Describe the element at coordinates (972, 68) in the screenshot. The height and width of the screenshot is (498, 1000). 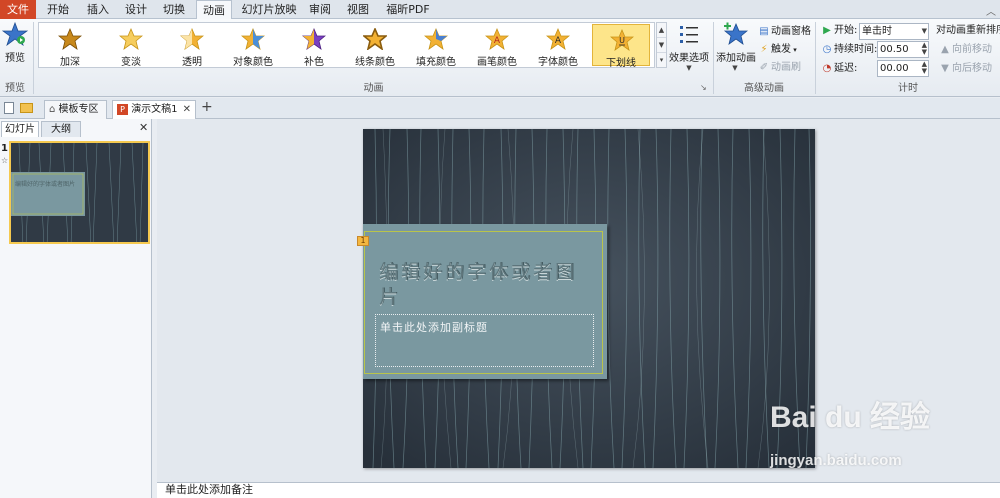
I see `move-later-label: 向后移动` at that location.